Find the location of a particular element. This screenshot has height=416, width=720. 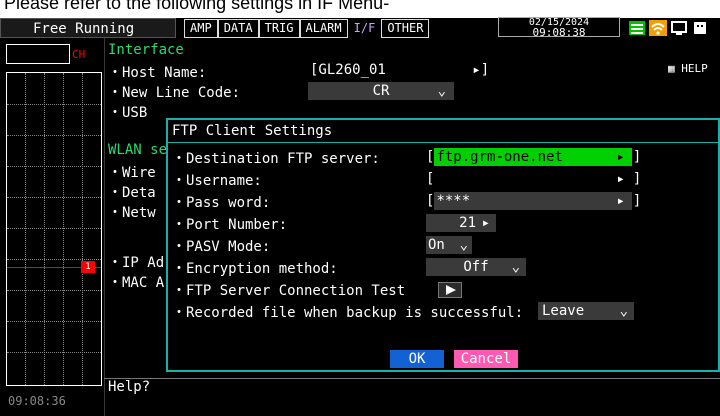

menu-icon is located at coordinates (637, 28).